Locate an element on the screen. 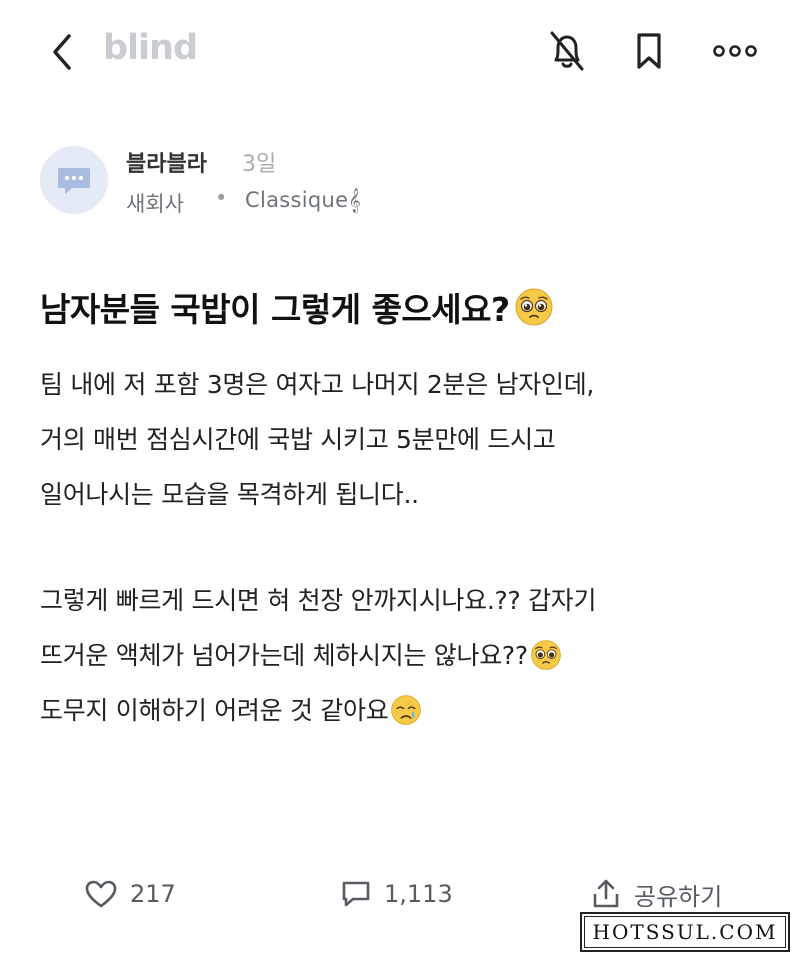 The height and width of the screenshot is (961, 800). more-dots-icon is located at coordinates (735, 51).